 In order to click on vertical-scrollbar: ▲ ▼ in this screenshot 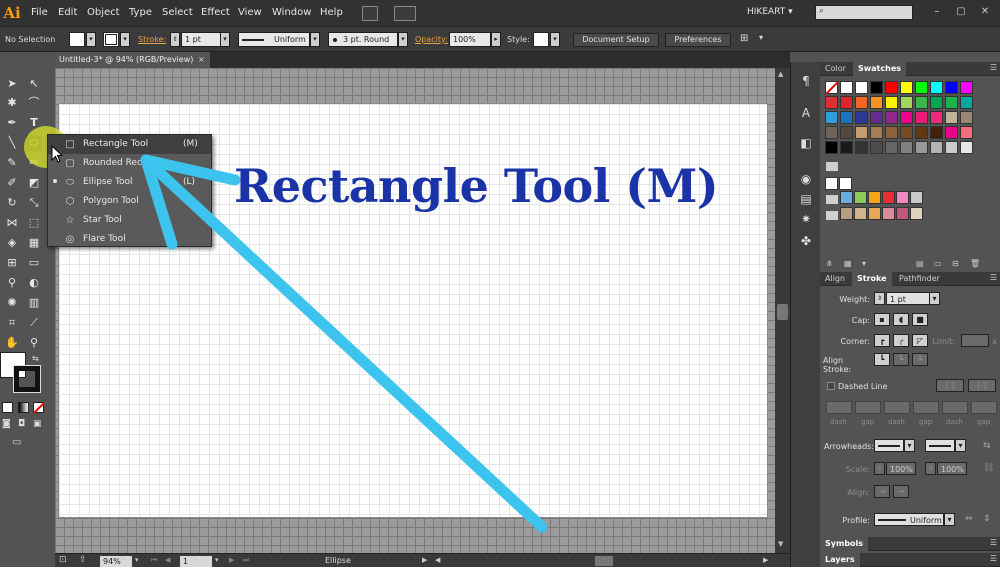, I will do `click(782, 310)`.